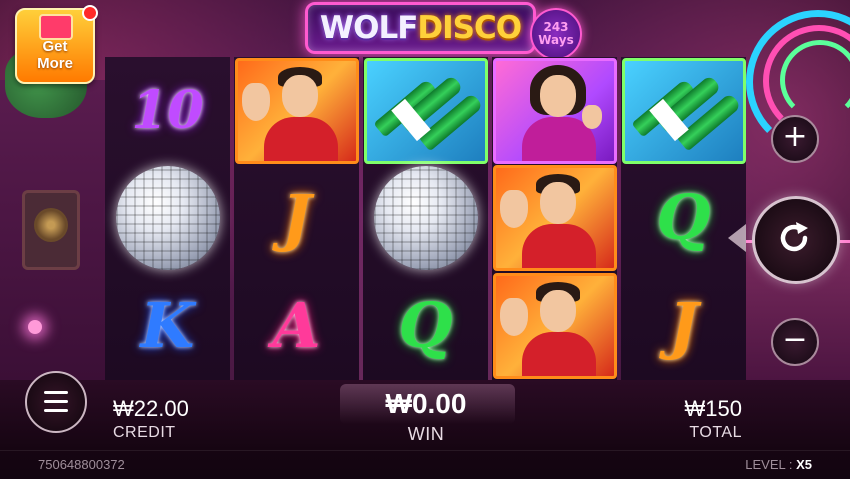 This screenshot has height=479, width=850. What do you see at coordinates (701, 409) in the screenshot?
I see `total-bet-value: ₩150` at bounding box center [701, 409].